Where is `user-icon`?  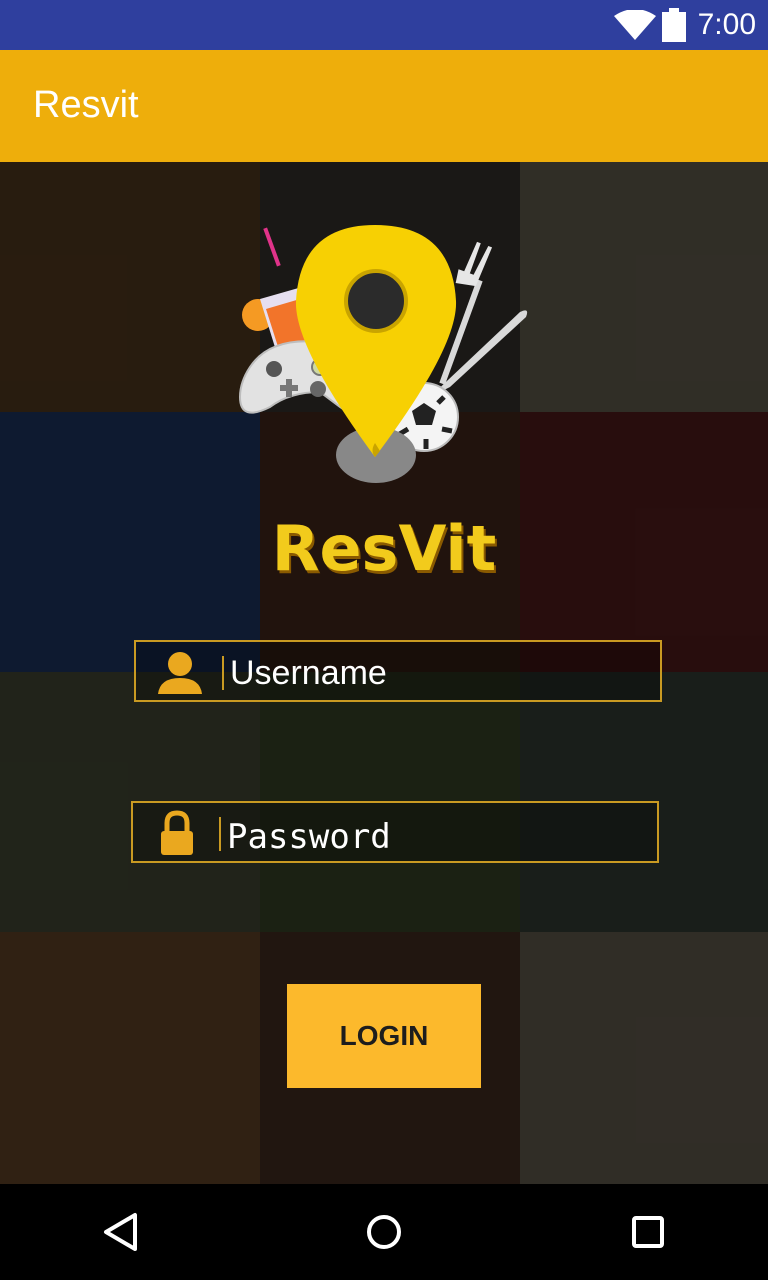 user-icon is located at coordinates (180, 673).